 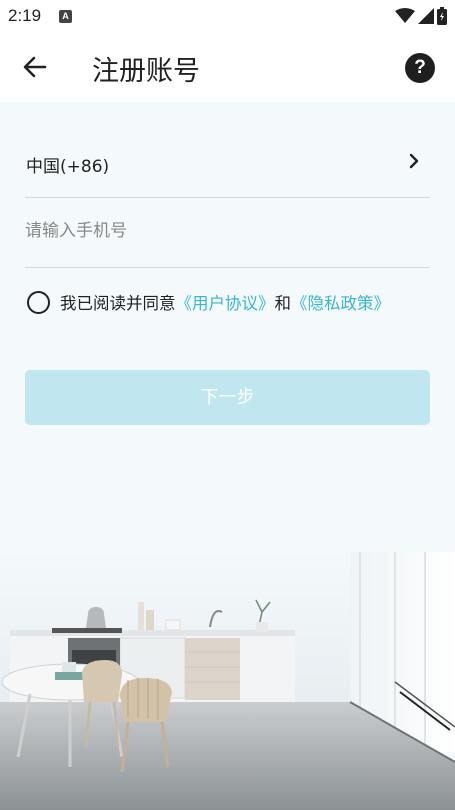 I want to click on agreement-prefix: 我已阅读并同意, so click(x=118, y=303).